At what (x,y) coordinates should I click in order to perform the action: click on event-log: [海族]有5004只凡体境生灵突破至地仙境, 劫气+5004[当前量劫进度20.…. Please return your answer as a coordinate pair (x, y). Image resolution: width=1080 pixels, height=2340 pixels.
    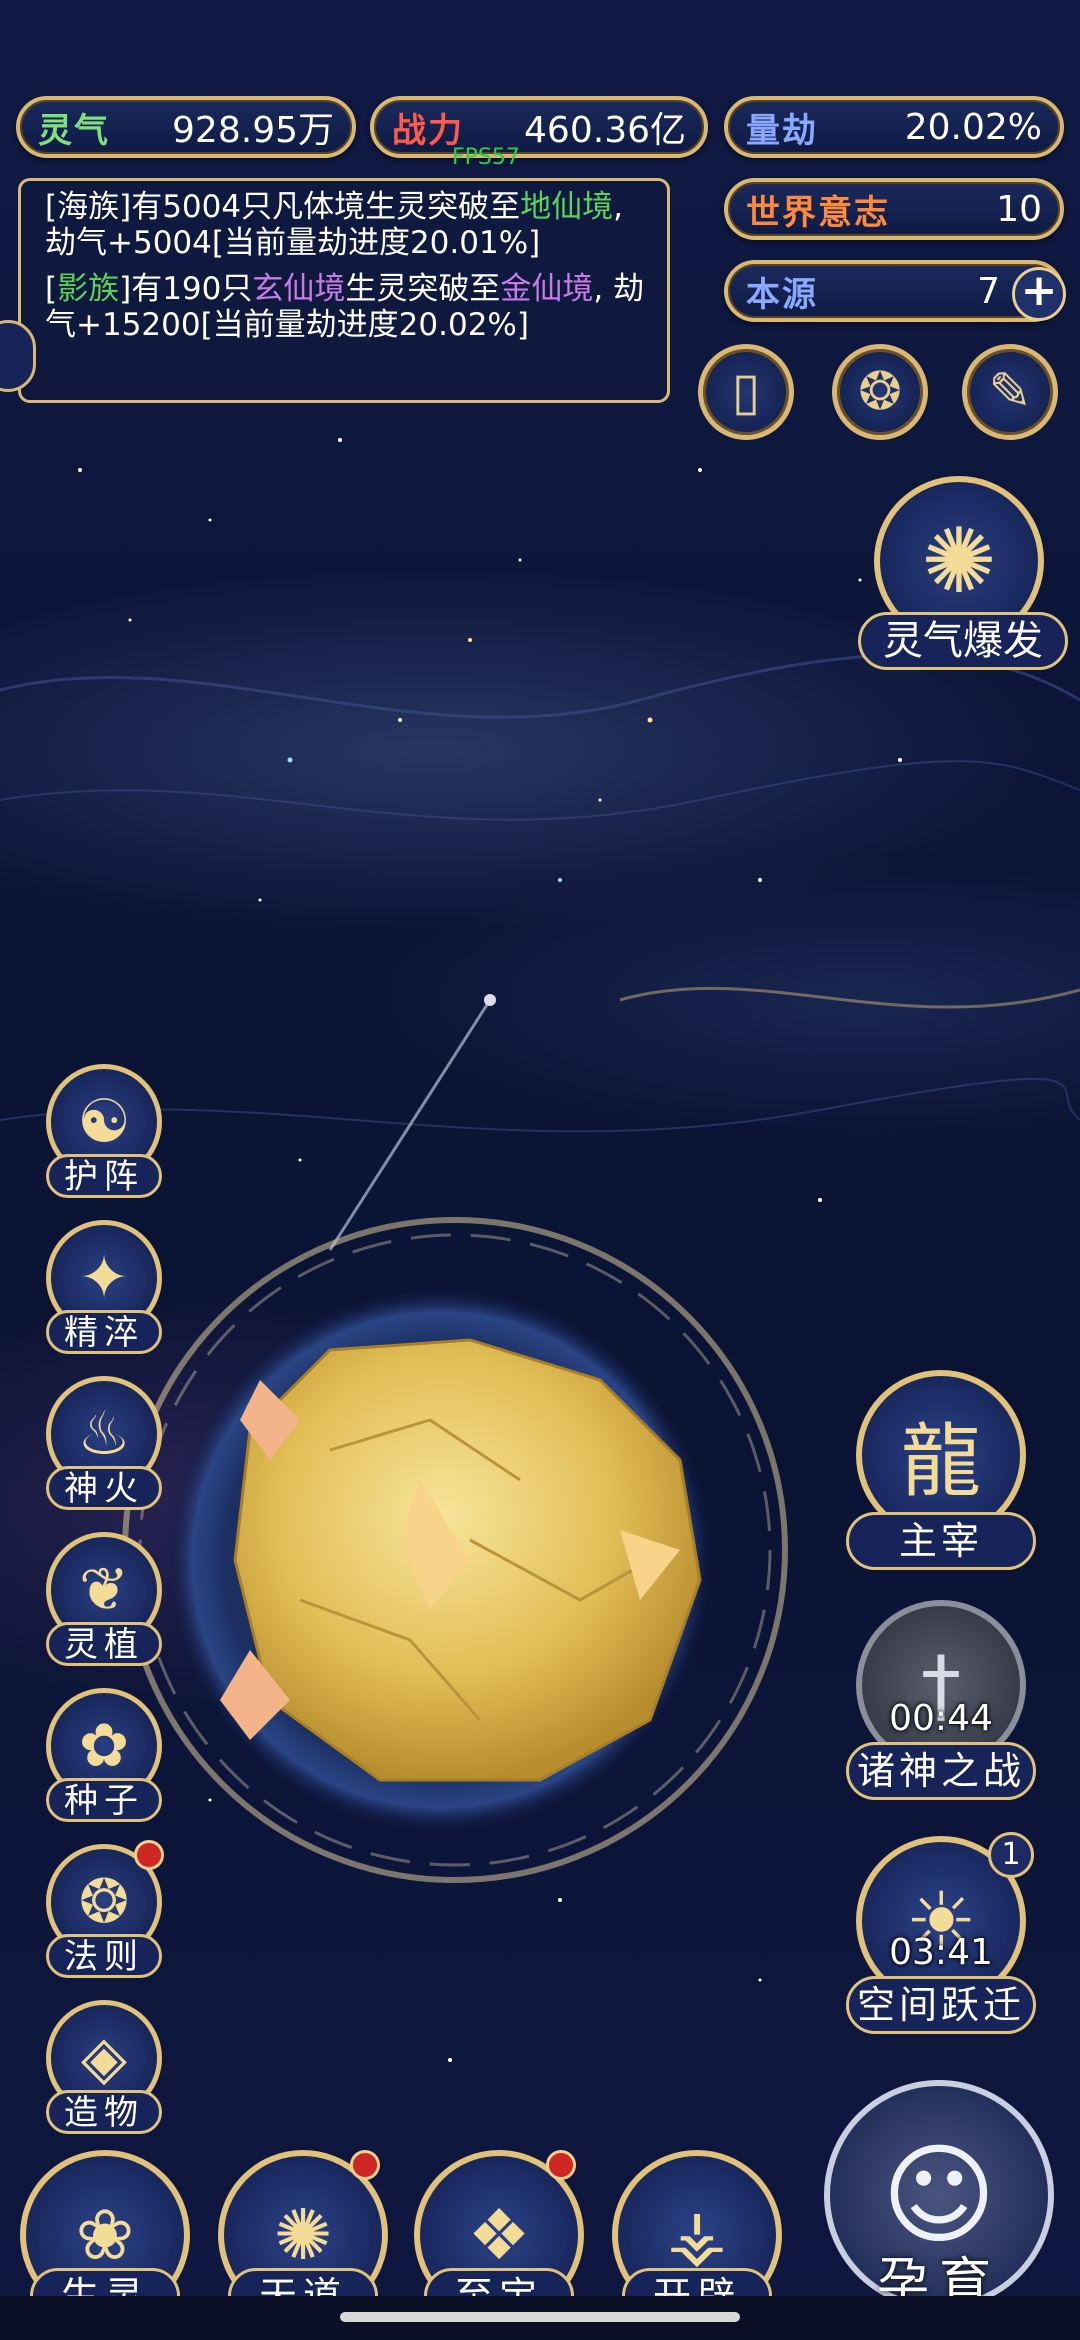
    Looking at the image, I should click on (344, 290).